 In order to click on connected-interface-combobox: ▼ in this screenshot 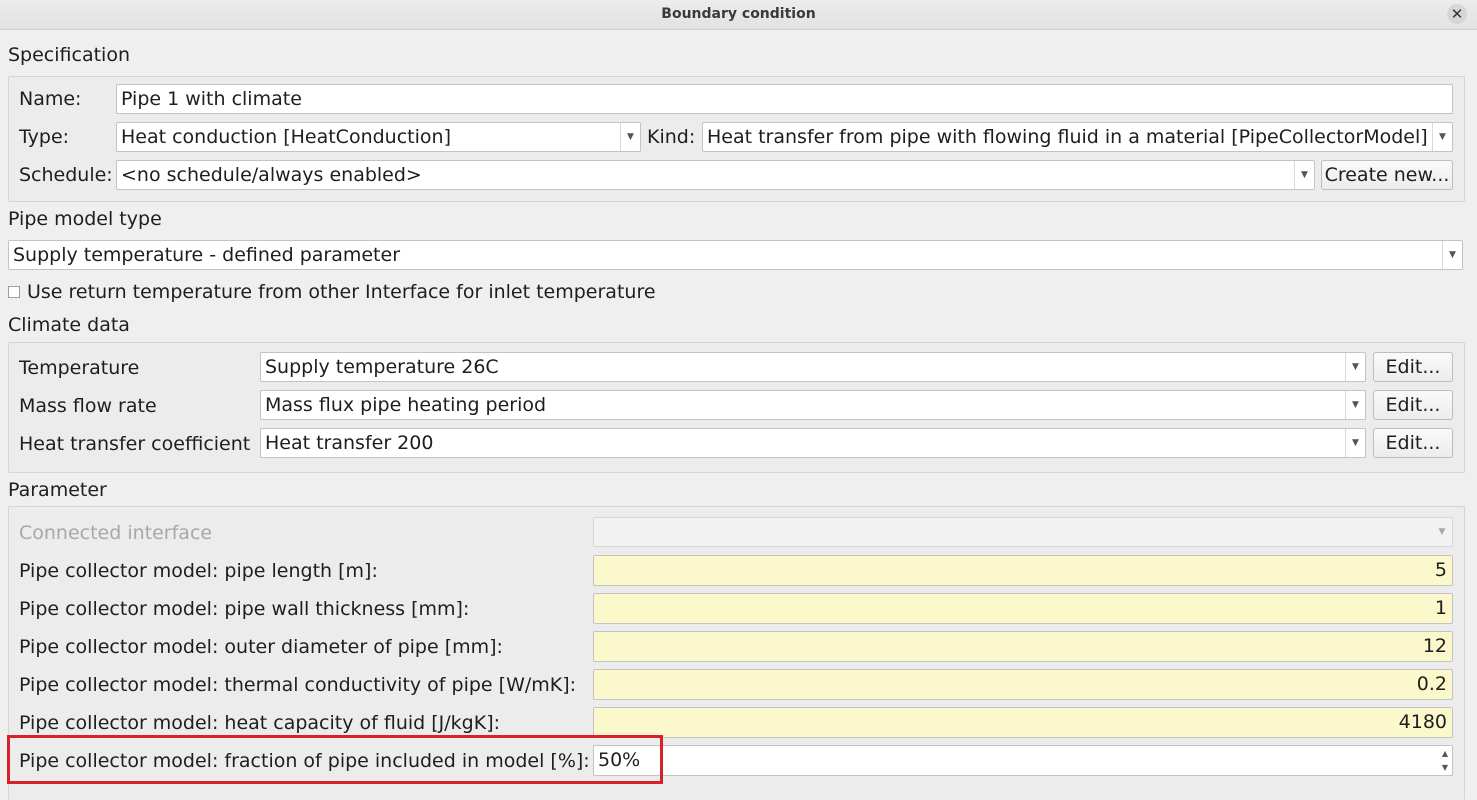, I will do `click(1023, 532)`.